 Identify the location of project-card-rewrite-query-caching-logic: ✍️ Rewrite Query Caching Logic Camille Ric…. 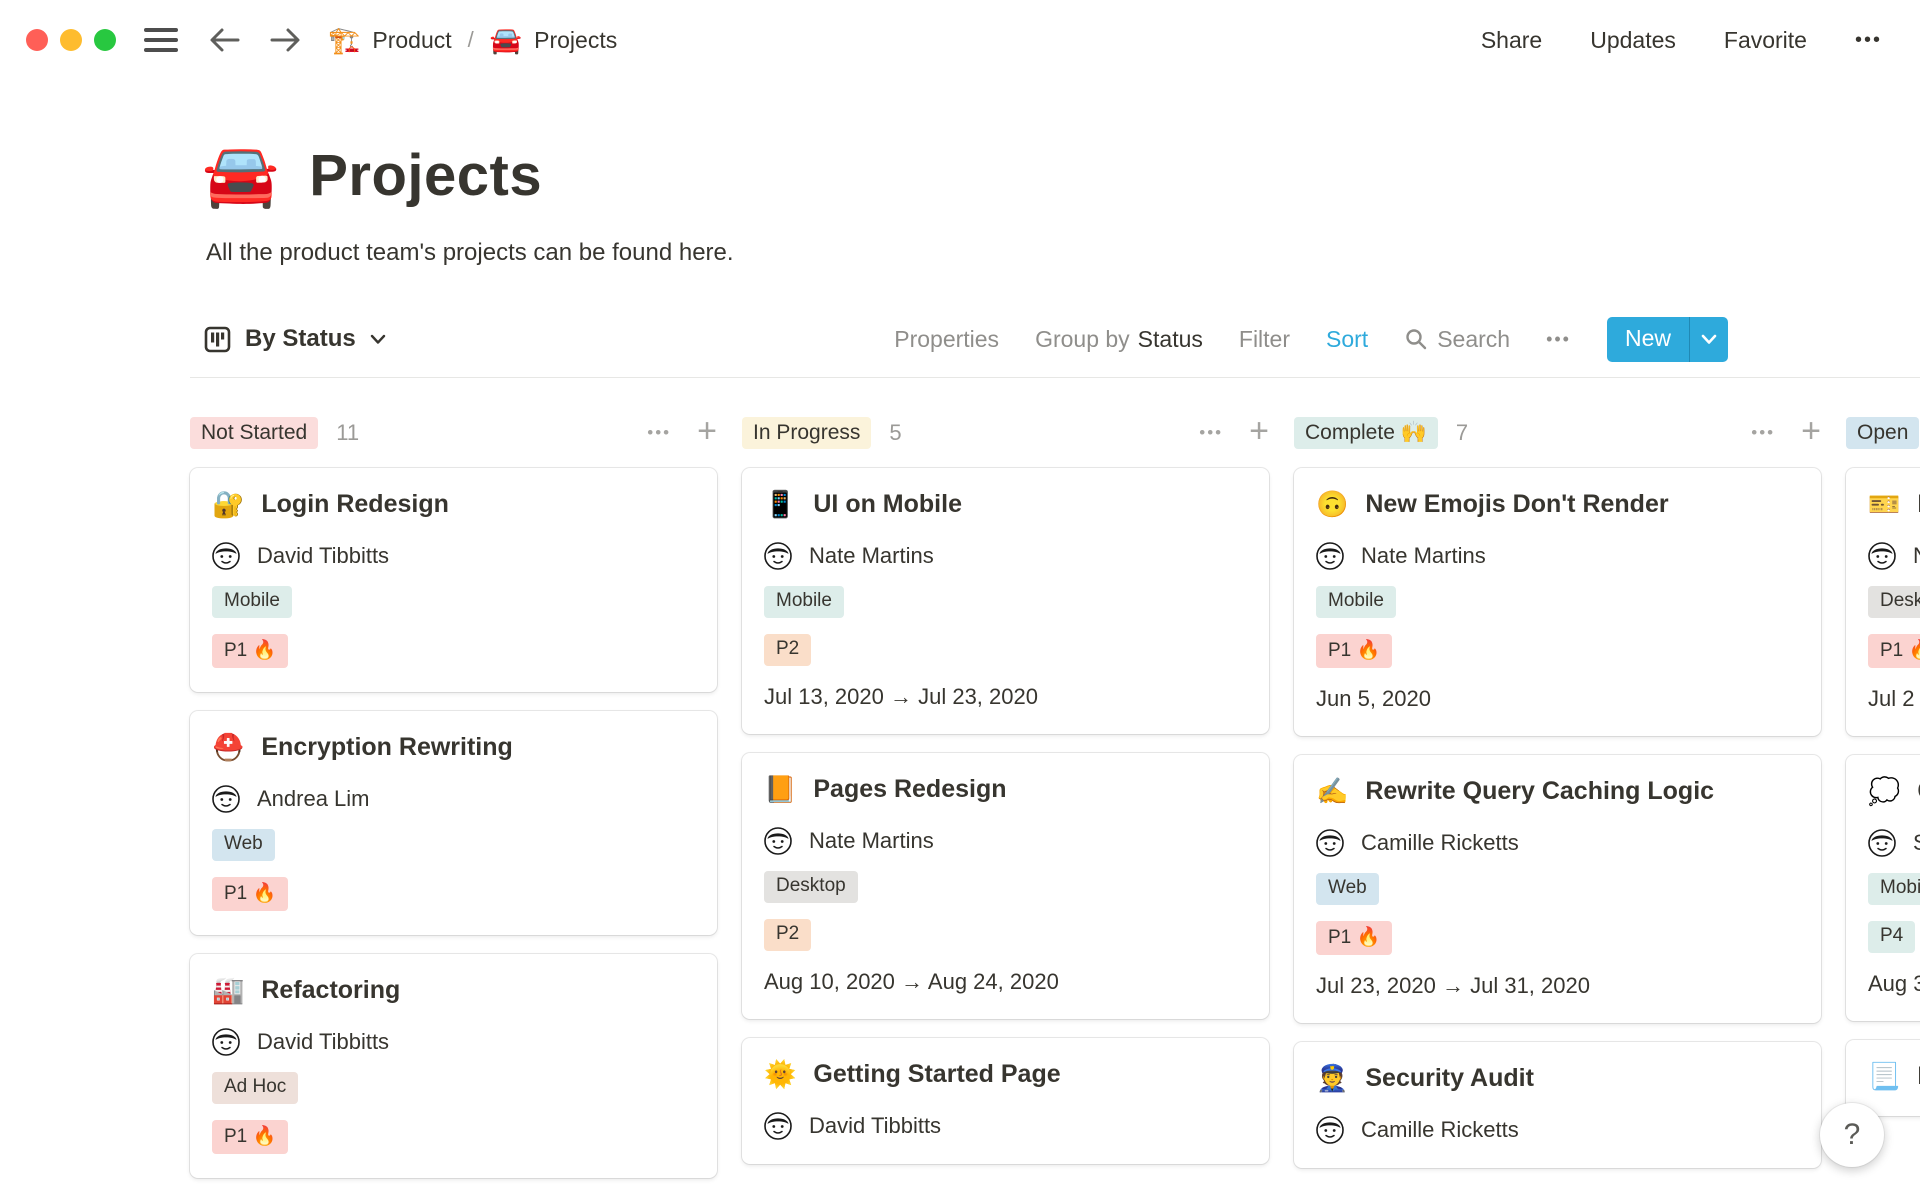
(1557, 889).